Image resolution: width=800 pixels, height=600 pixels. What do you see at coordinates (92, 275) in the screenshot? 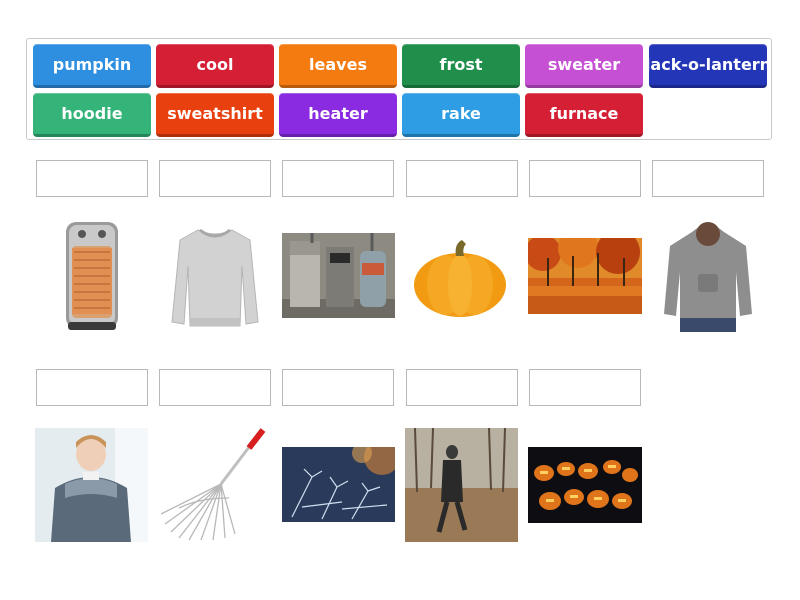
I see `space-heater-image` at bounding box center [92, 275].